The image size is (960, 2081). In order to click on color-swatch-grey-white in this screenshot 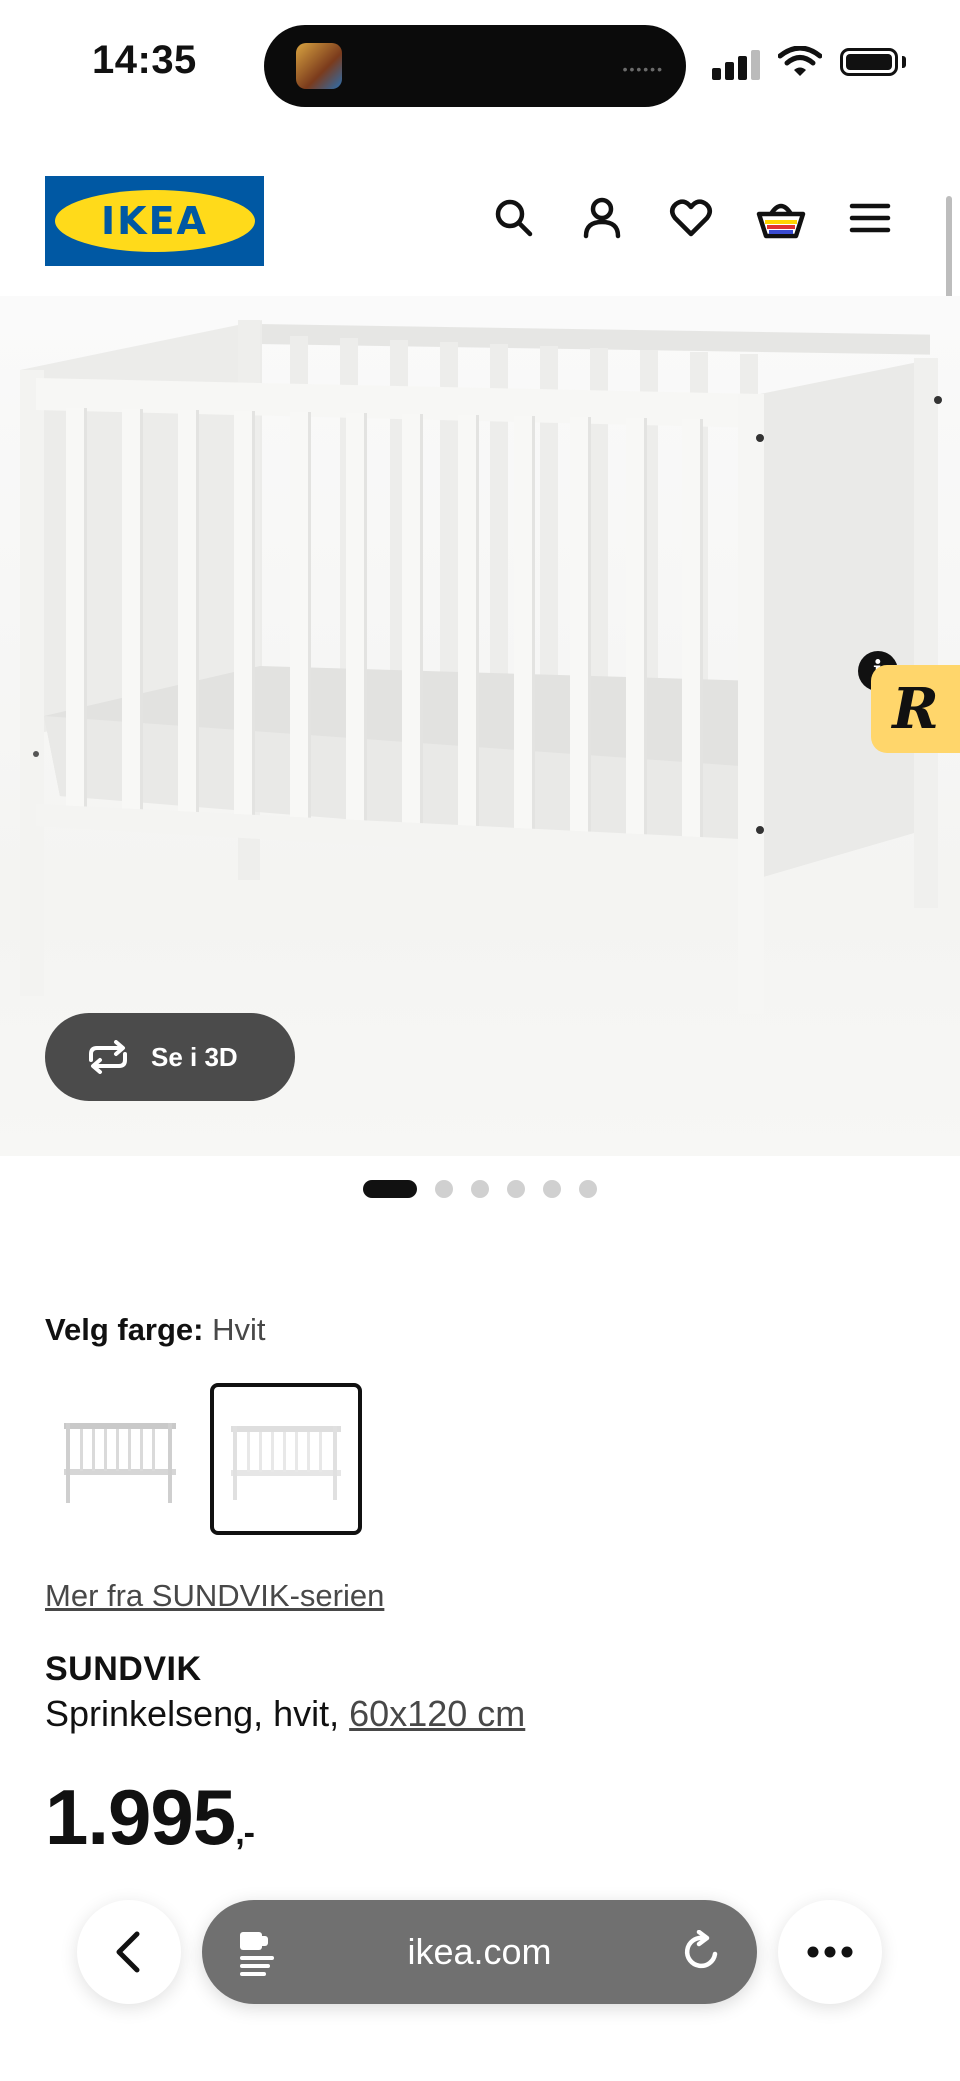, I will do `click(121, 1459)`.